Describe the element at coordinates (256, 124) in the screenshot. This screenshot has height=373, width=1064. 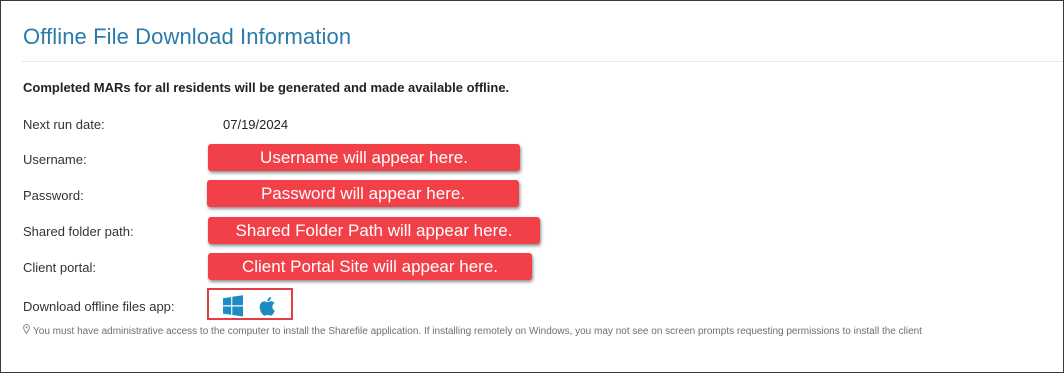
I see `next-run-date-value: 07/19/2024` at that location.